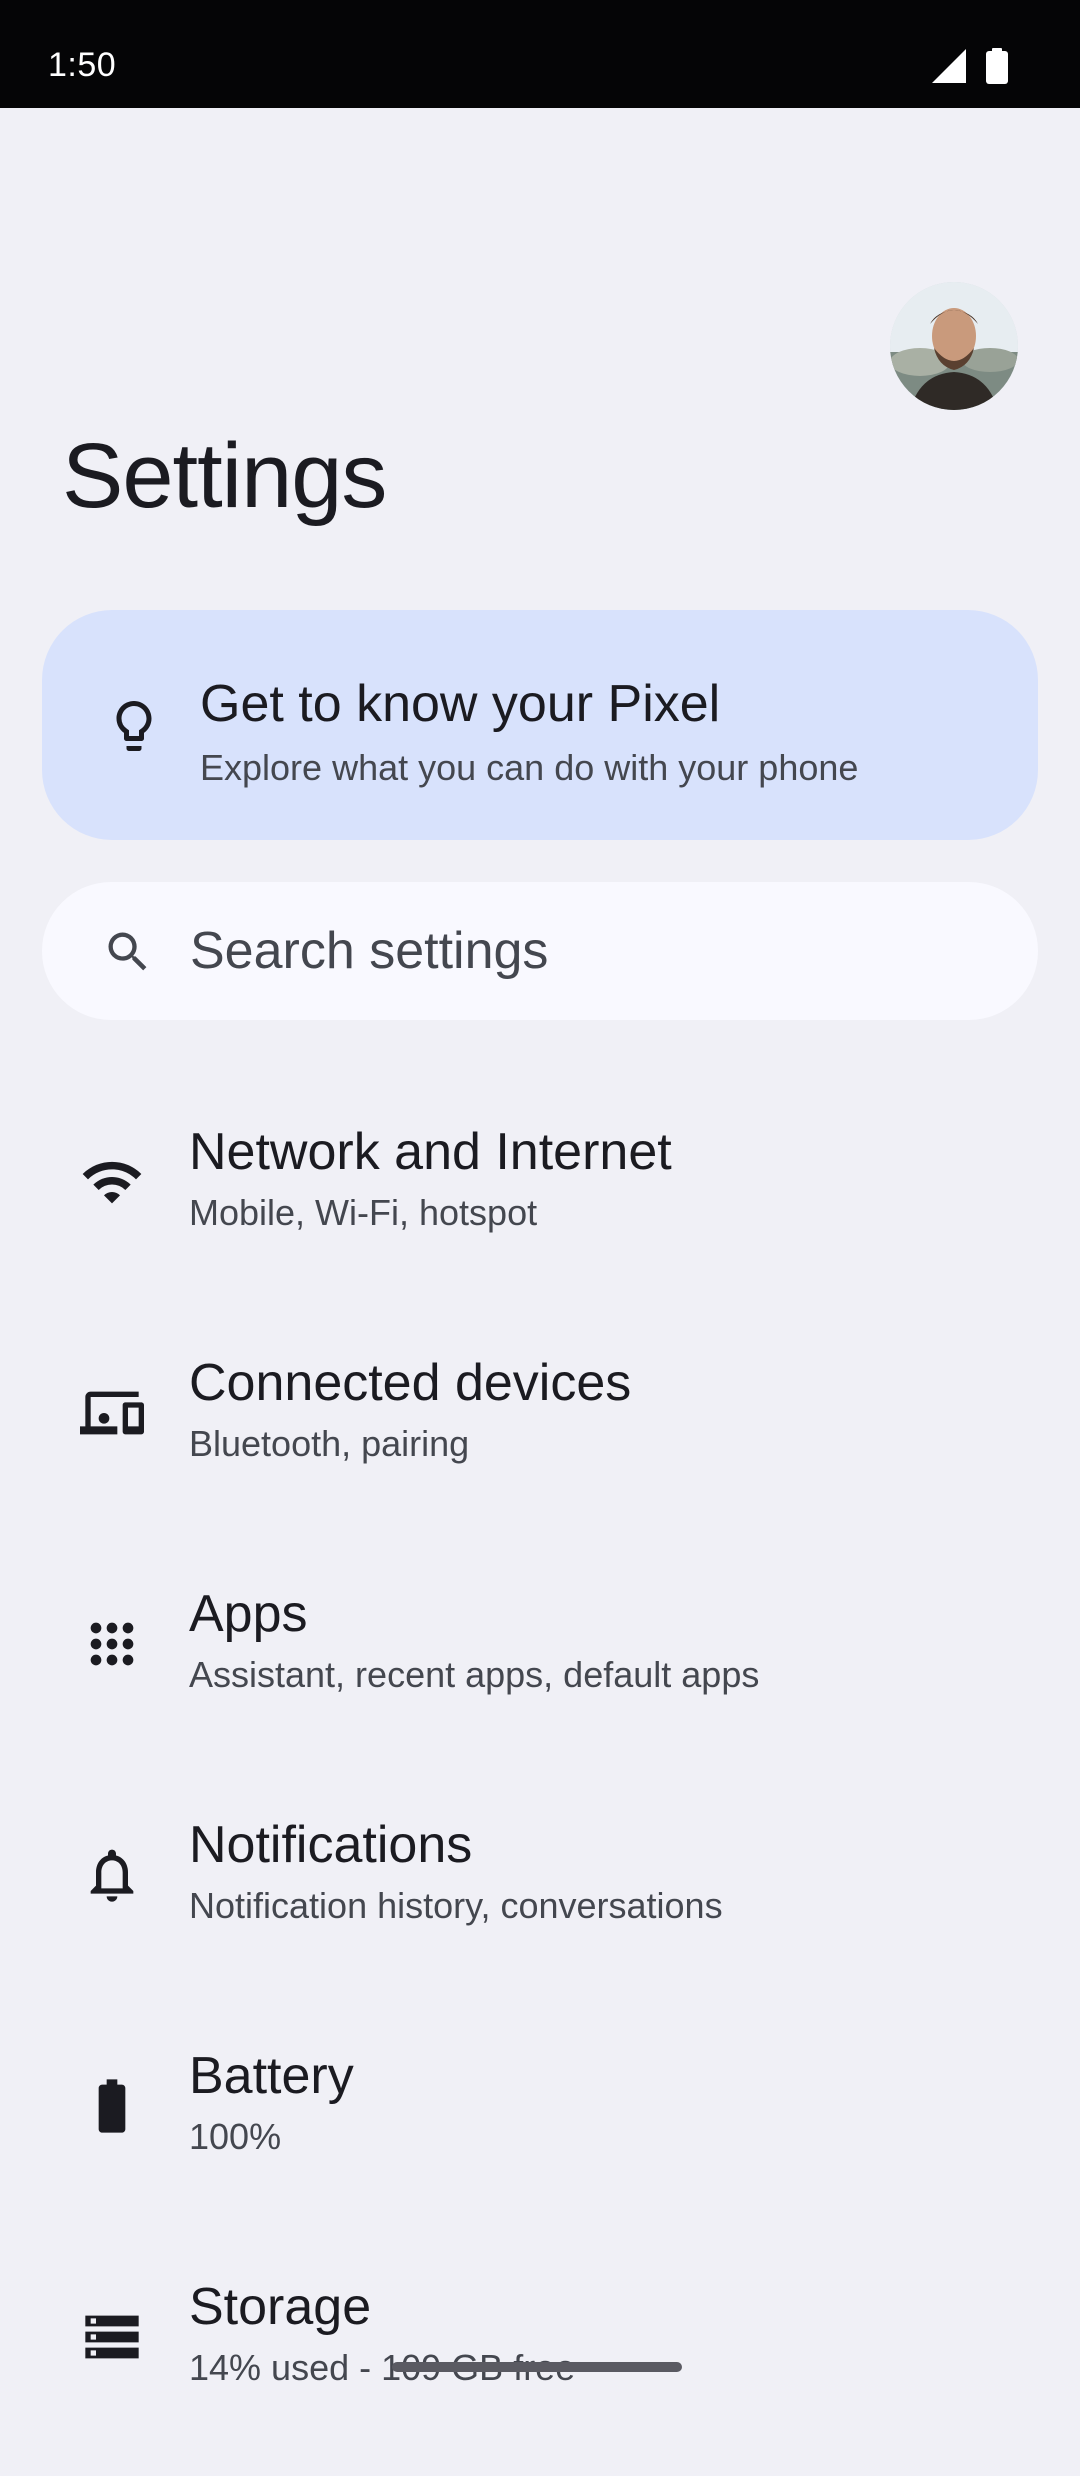  I want to click on card-subtitle: Explore what you can do with your phone, so click(529, 767).